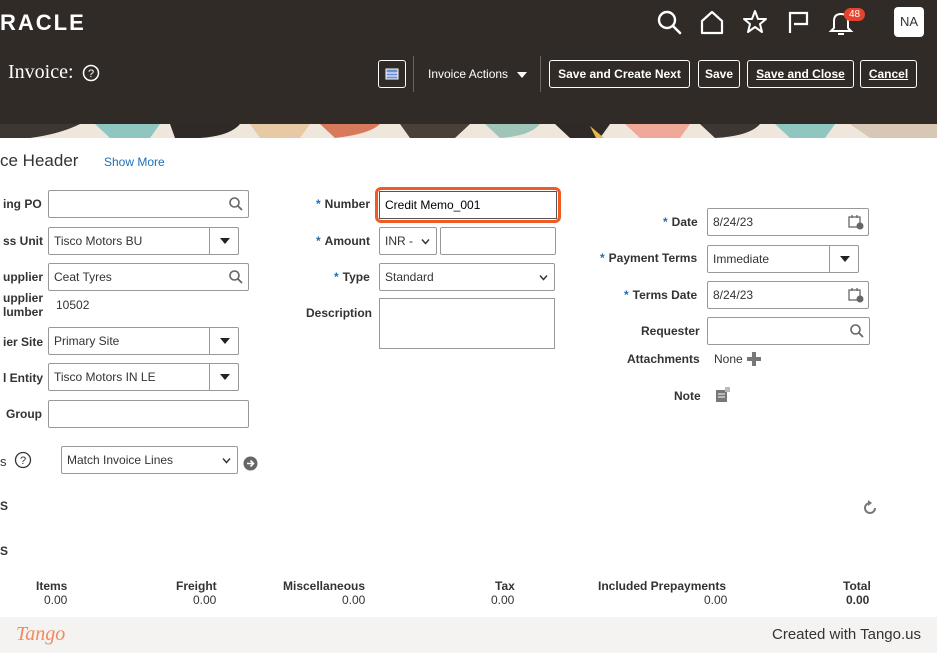  I want to click on go-arrow-icon, so click(250, 463).